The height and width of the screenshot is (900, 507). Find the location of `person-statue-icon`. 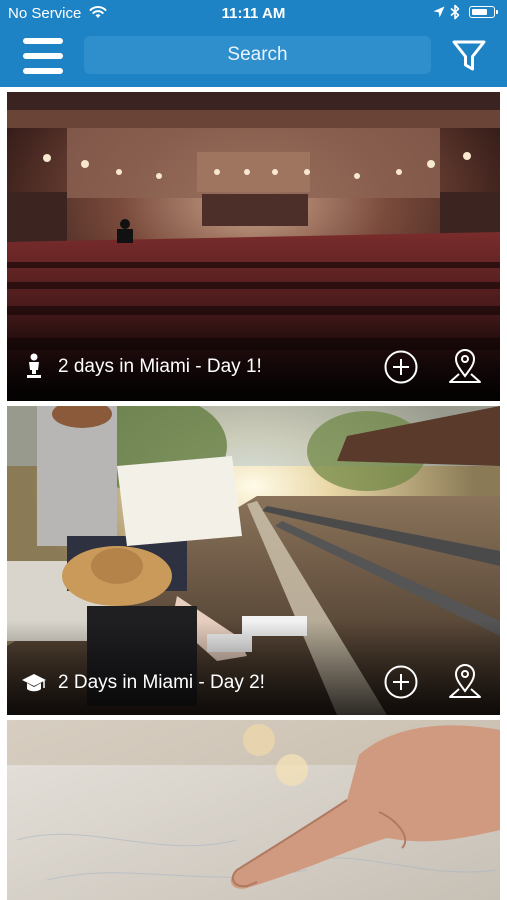

person-statue-icon is located at coordinates (34, 365).